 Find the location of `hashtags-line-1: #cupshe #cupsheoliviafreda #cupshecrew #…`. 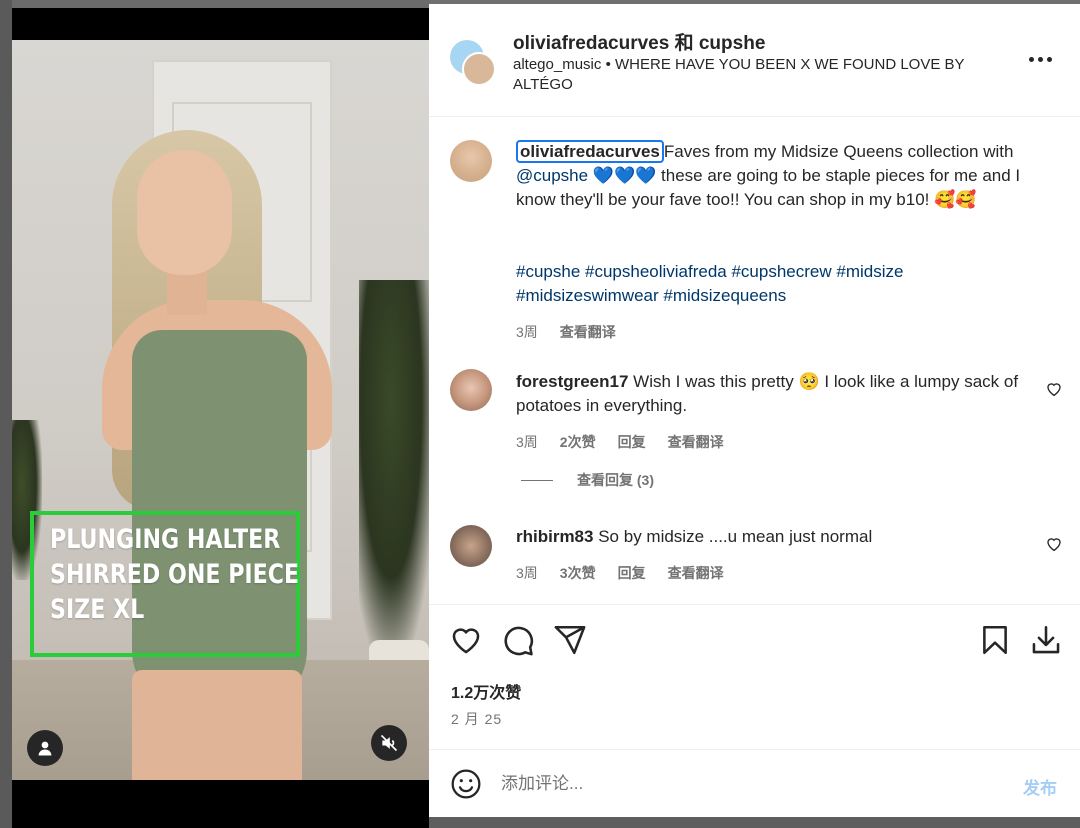

hashtags-line-1: #cupshe #cupsheoliviafreda #cupshecrew #… is located at coordinates (776, 272).